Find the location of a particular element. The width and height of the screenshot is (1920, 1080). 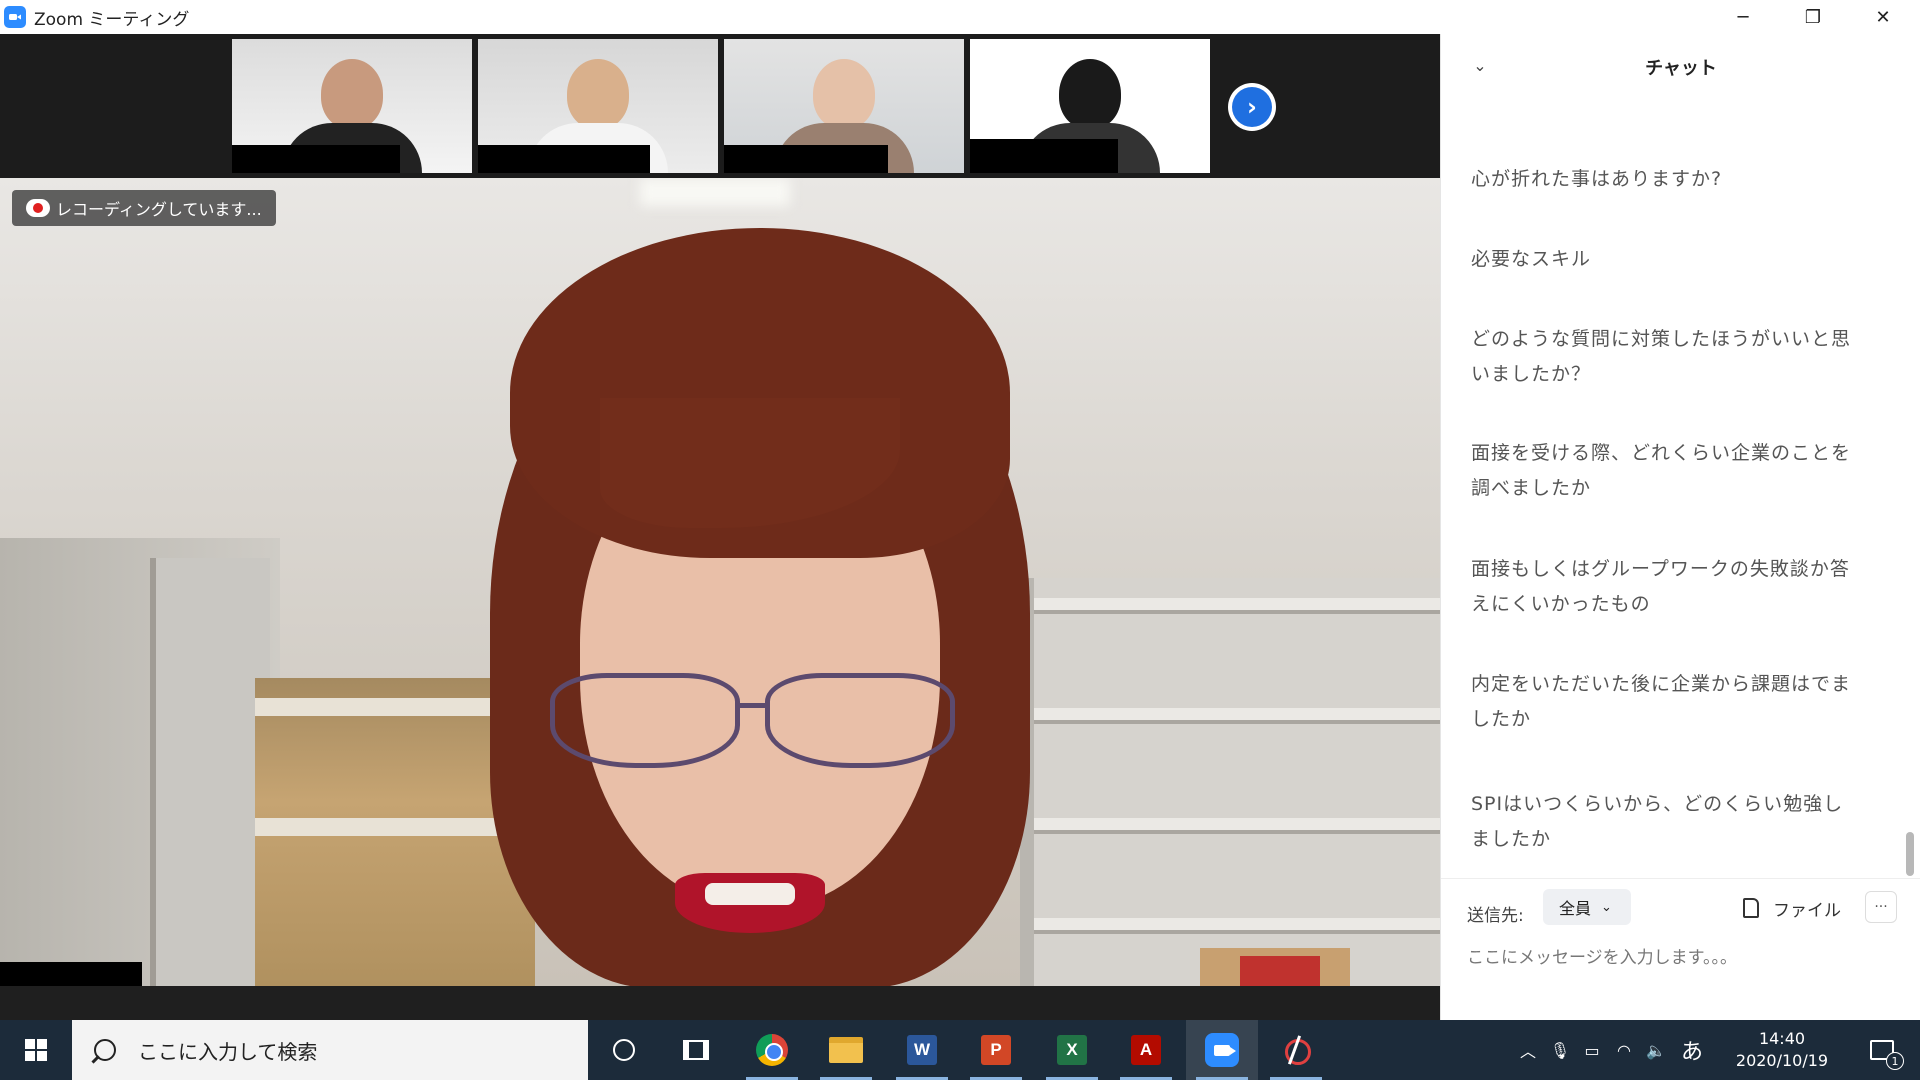

next-page-button: › is located at coordinates (1252, 107).